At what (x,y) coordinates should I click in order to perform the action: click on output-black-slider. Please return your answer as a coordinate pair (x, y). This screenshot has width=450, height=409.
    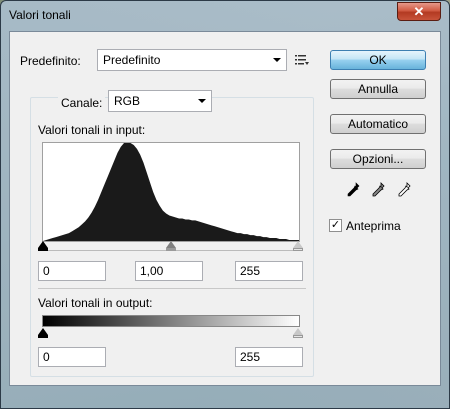
    Looking at the image, I should click on (43, 334).